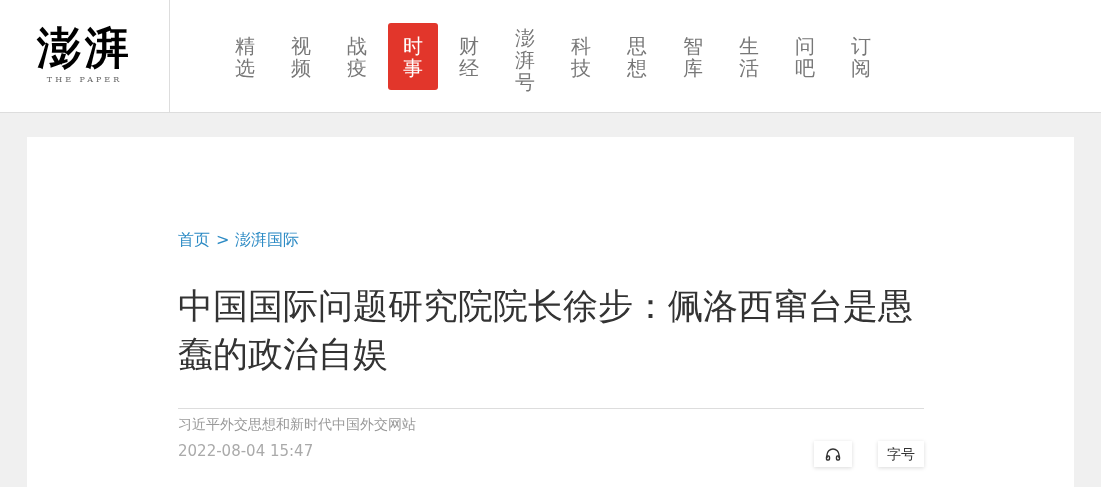  I want to click on nav-tab: 澎湃号, so click(525, 56).